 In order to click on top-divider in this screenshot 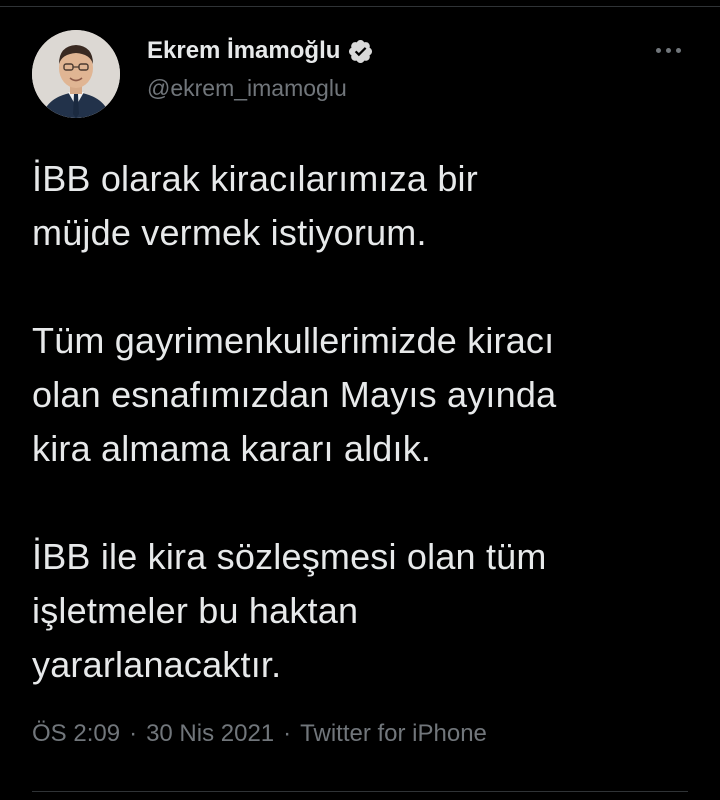, I will do `click(360, 6)`.